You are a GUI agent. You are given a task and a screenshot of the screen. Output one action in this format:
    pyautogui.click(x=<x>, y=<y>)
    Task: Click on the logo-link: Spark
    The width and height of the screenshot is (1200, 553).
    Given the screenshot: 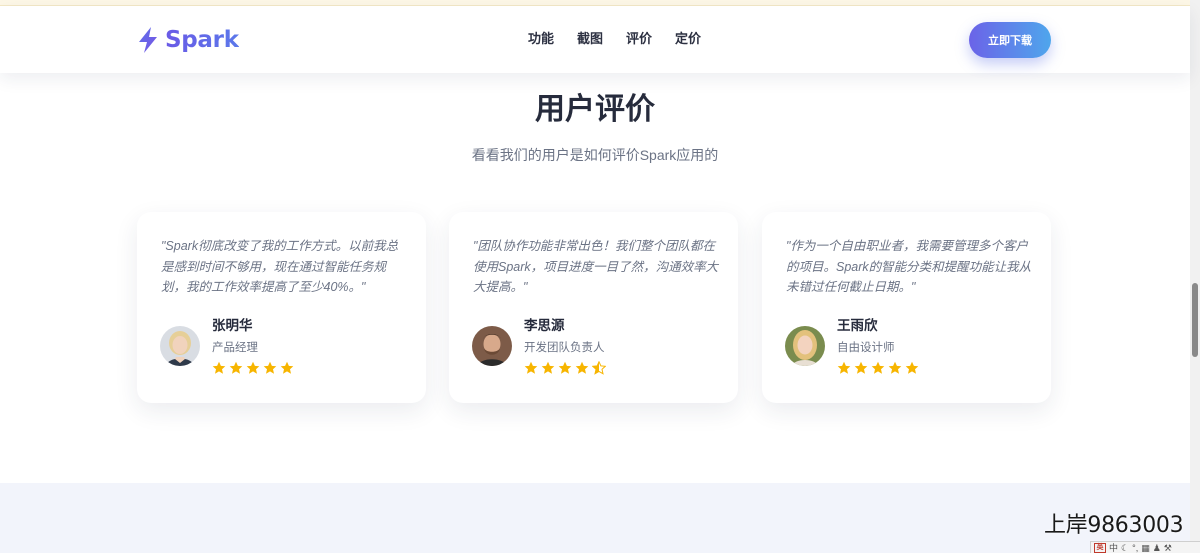 What is the action you would take?
    pyautogui.click(x=188, y=40)
    